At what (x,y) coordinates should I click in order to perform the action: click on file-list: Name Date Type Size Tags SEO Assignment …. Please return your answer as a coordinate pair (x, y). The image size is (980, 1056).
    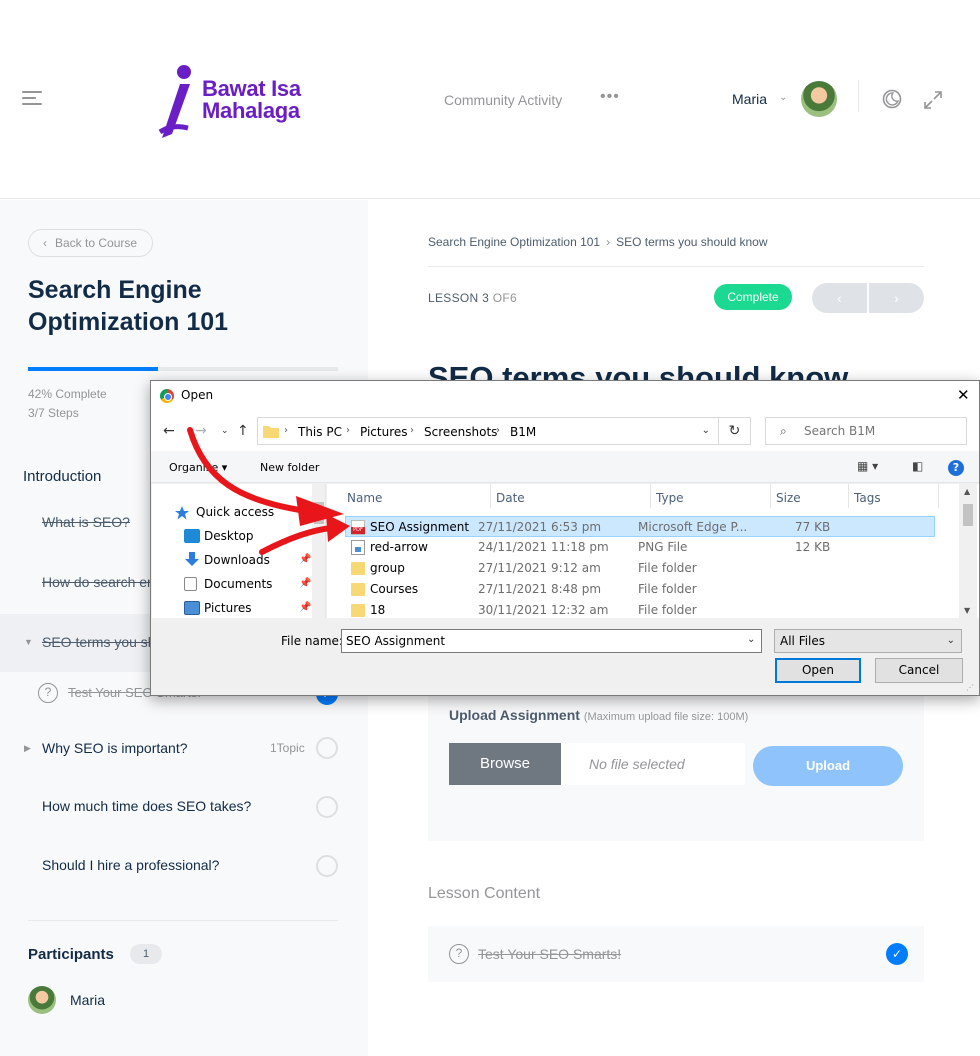
    Looking at the image, I should click on (653, 551).